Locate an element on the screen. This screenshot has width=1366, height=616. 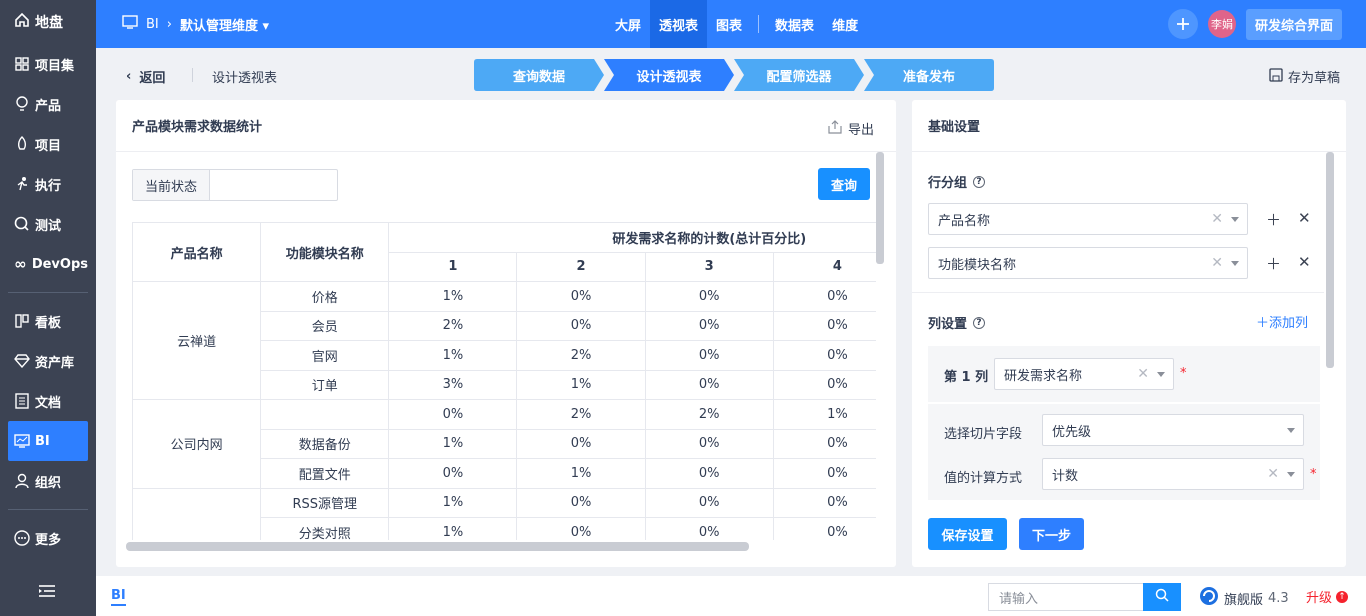
save-settings-button: 保存设置 is located at coordinates (967, 534).